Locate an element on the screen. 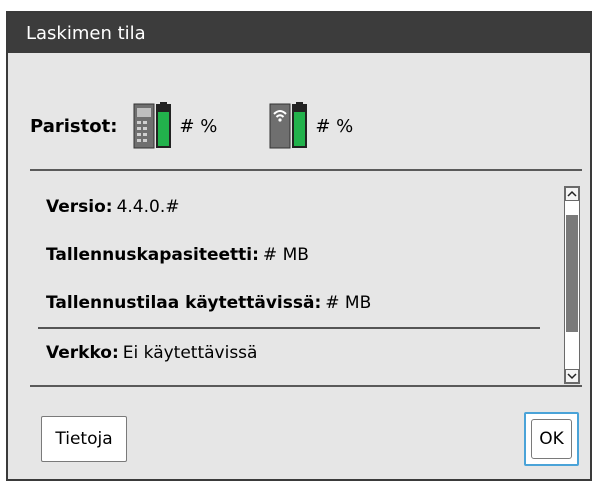 The image size is (600, 486). scrollbar is located at coordinates (572, 285).